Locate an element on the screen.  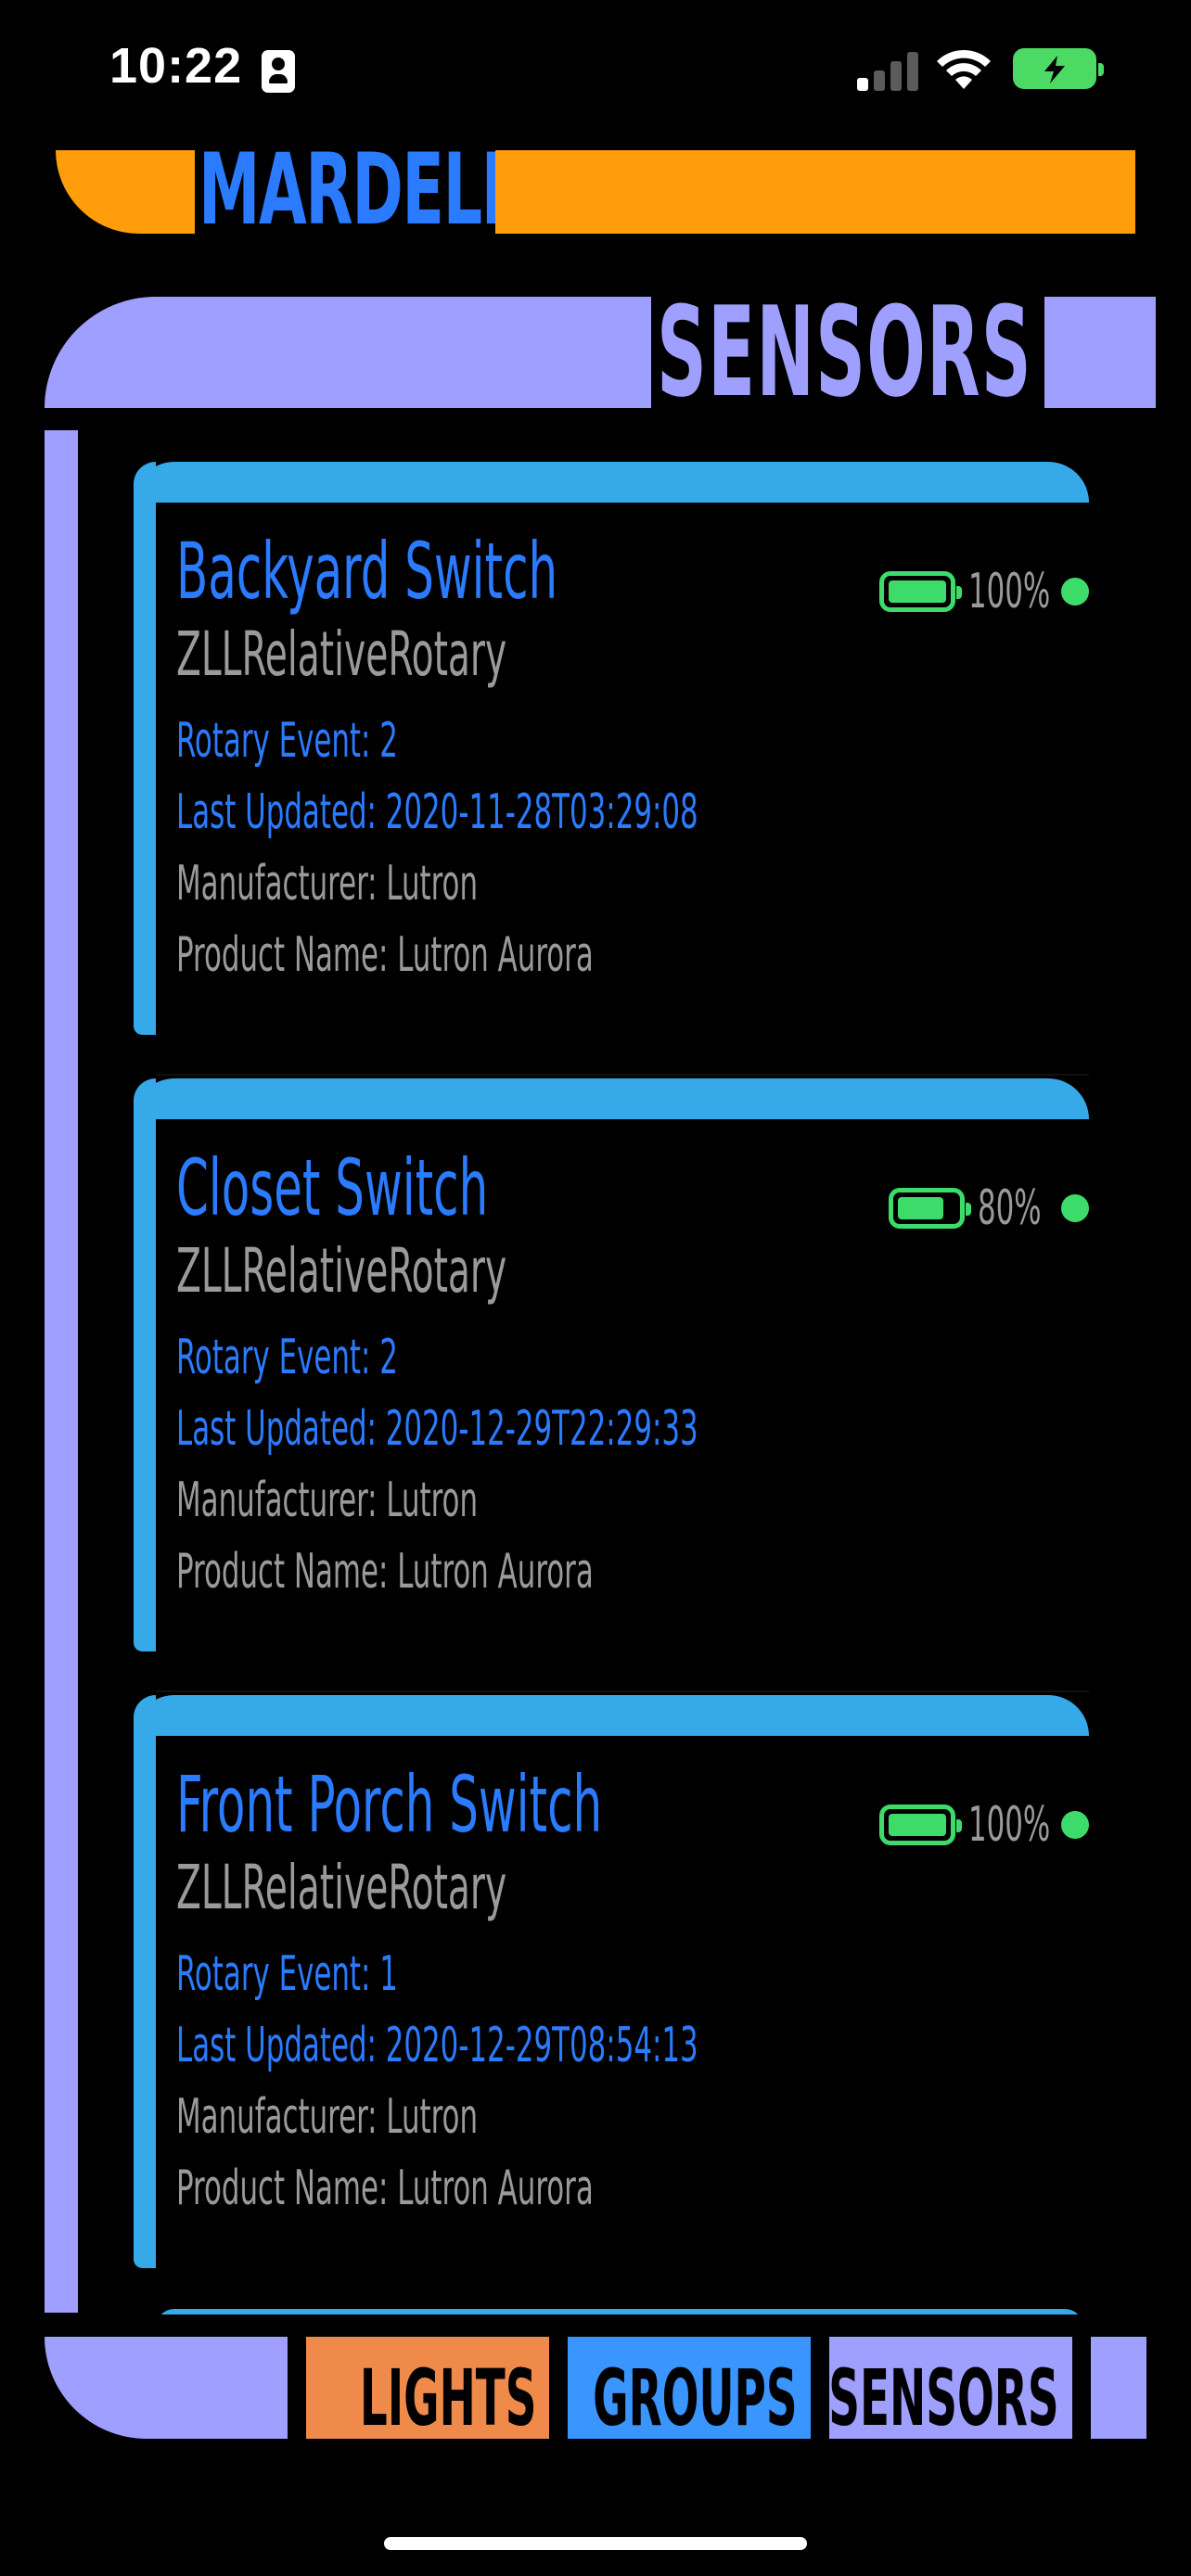
wifi-icon is located at coordinates (964, 69).